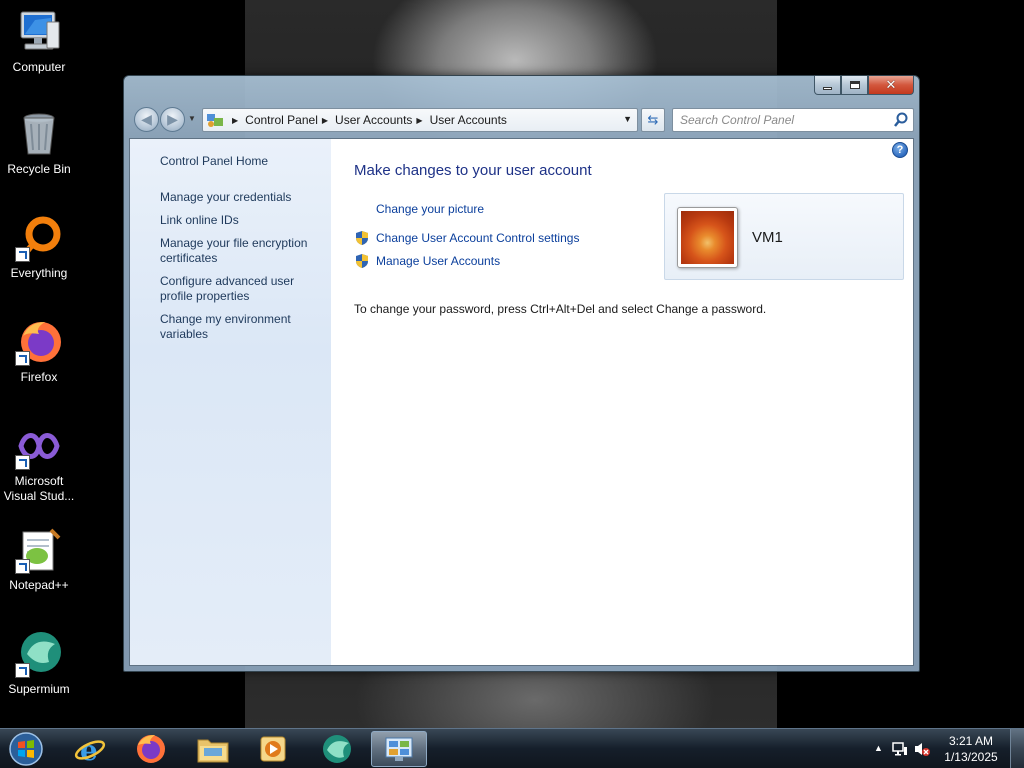 The height and width of the screenshot is (768, 1024). What do you see at coordinates (477, 238) in the screenshot?
I see `uac-settings-link: Change User Account Control settings` at bounding box center [477, 238].